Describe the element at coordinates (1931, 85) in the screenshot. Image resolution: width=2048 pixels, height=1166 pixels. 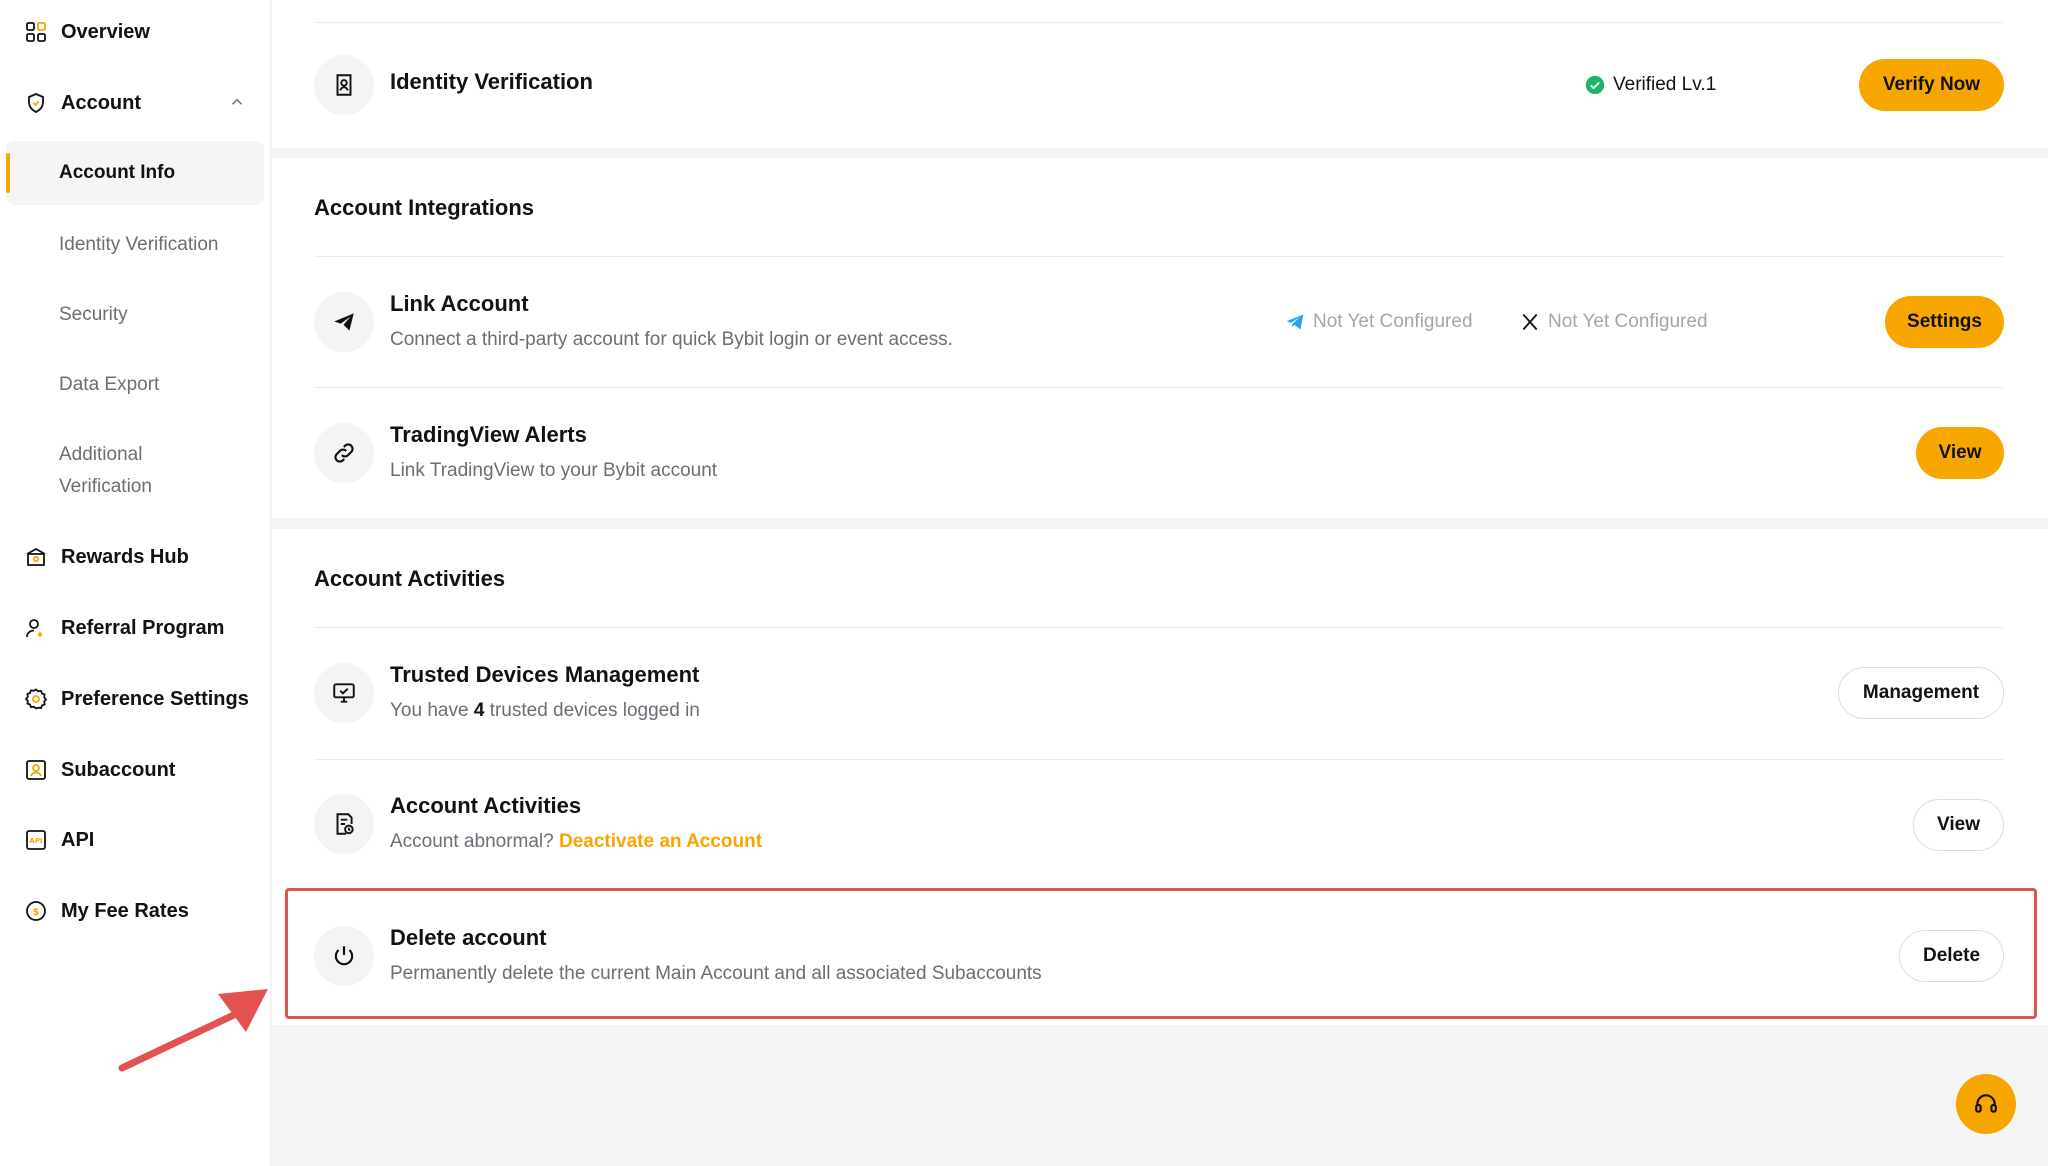
I see `verify-now-button: Verify Now` at that location.